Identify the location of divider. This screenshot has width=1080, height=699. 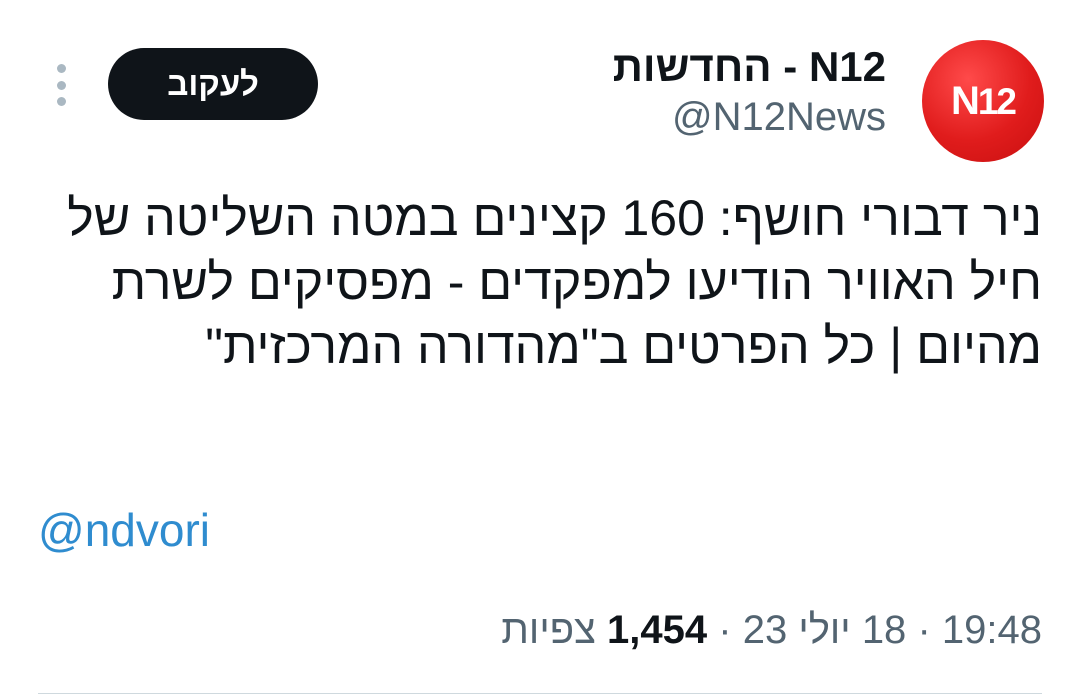
(540, 693).